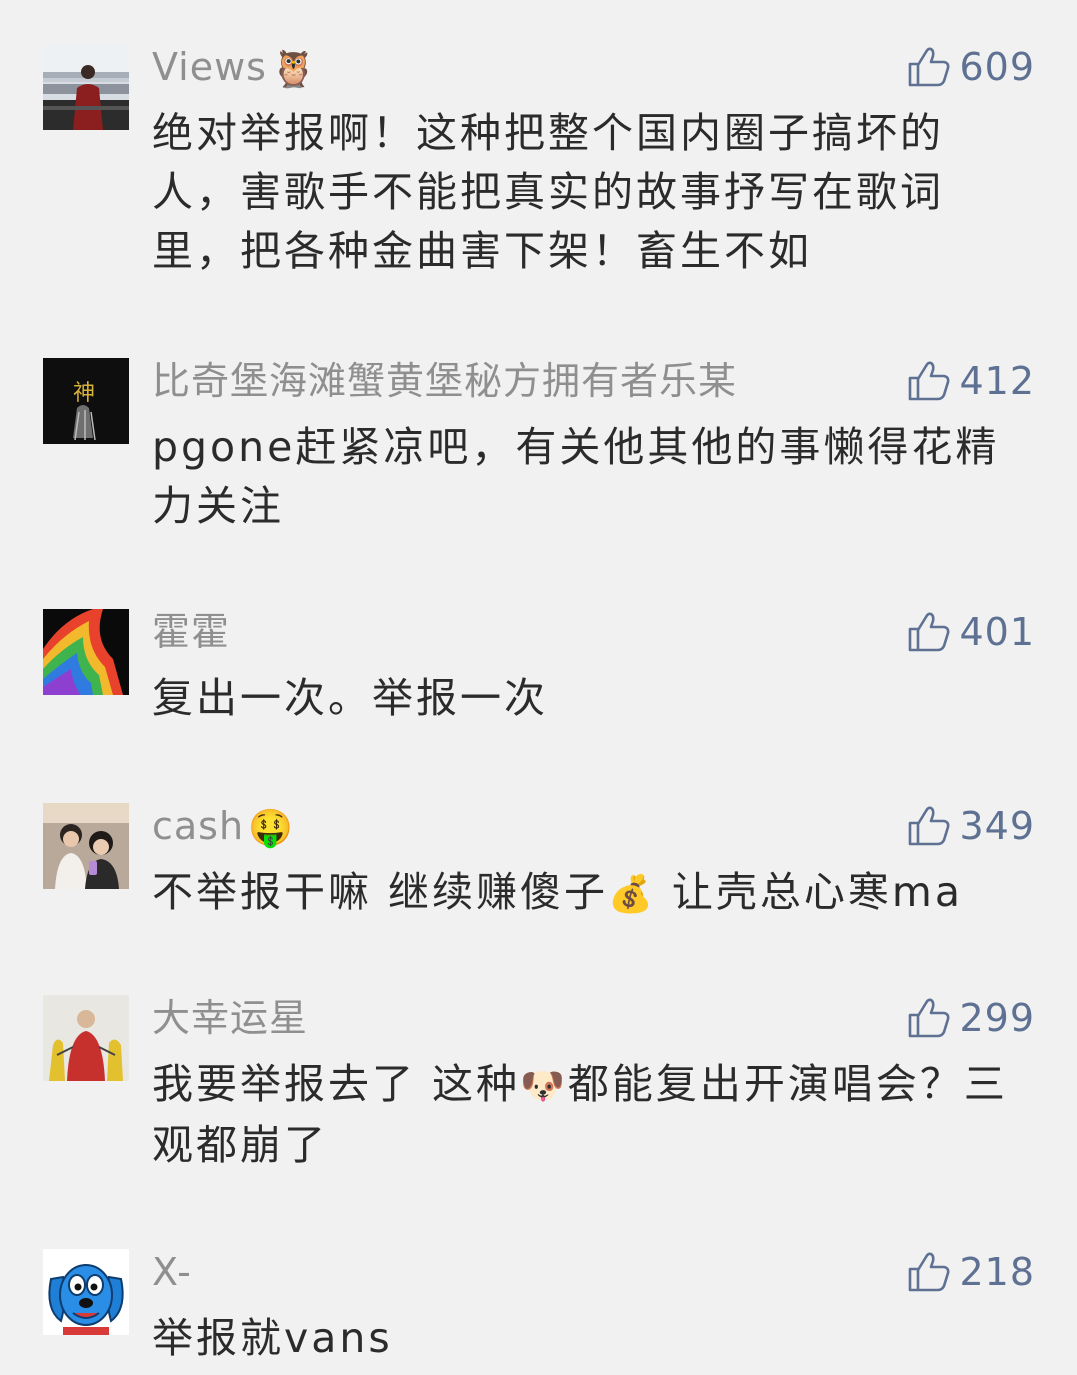 The width and height of the screenshot is (1077, 1375). Describe the element at coordinates (632, 894) in the screenshot. I see `money-bag-emoji: 💰` at that location.